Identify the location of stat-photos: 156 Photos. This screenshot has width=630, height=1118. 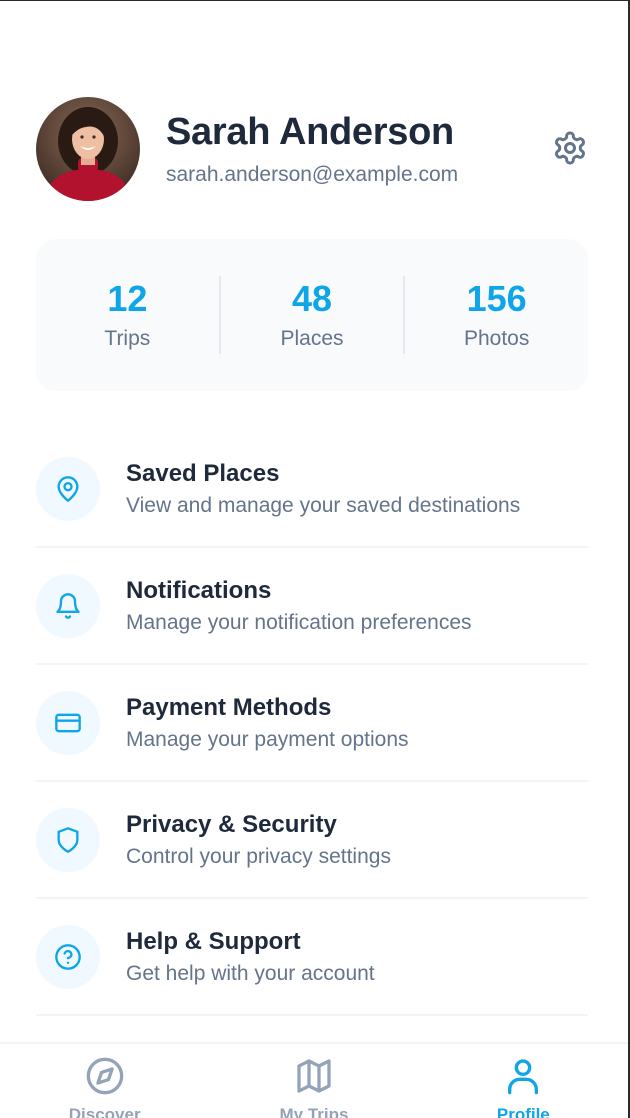
(496, 315).